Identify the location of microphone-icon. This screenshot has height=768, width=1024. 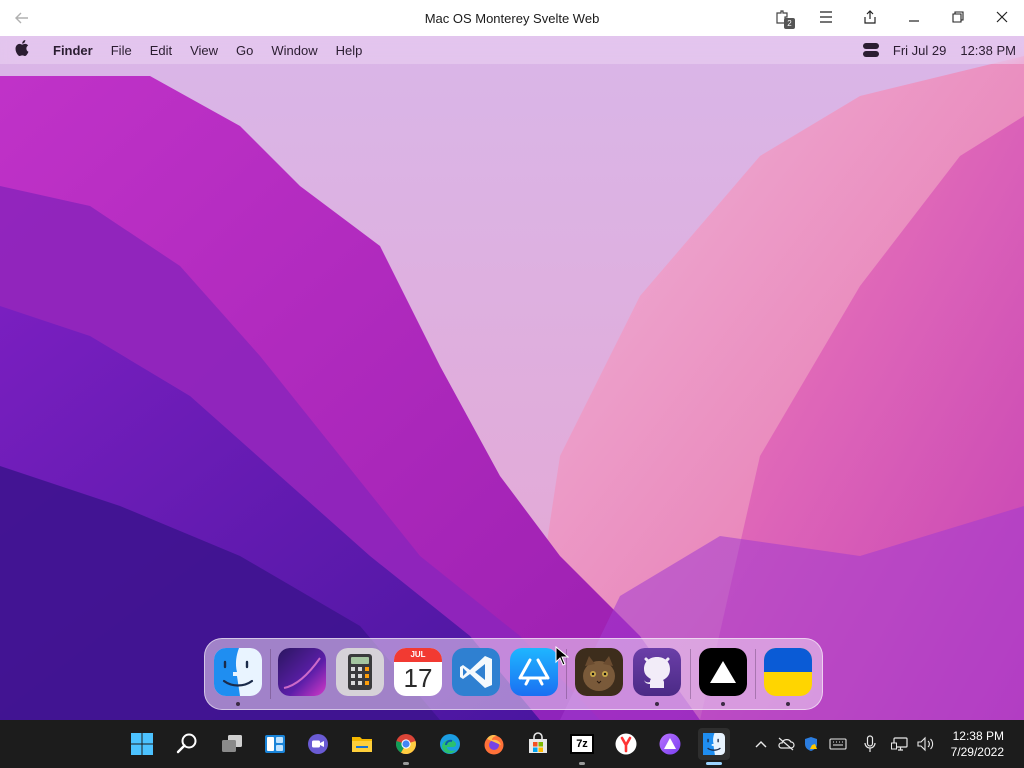
(870, 743).